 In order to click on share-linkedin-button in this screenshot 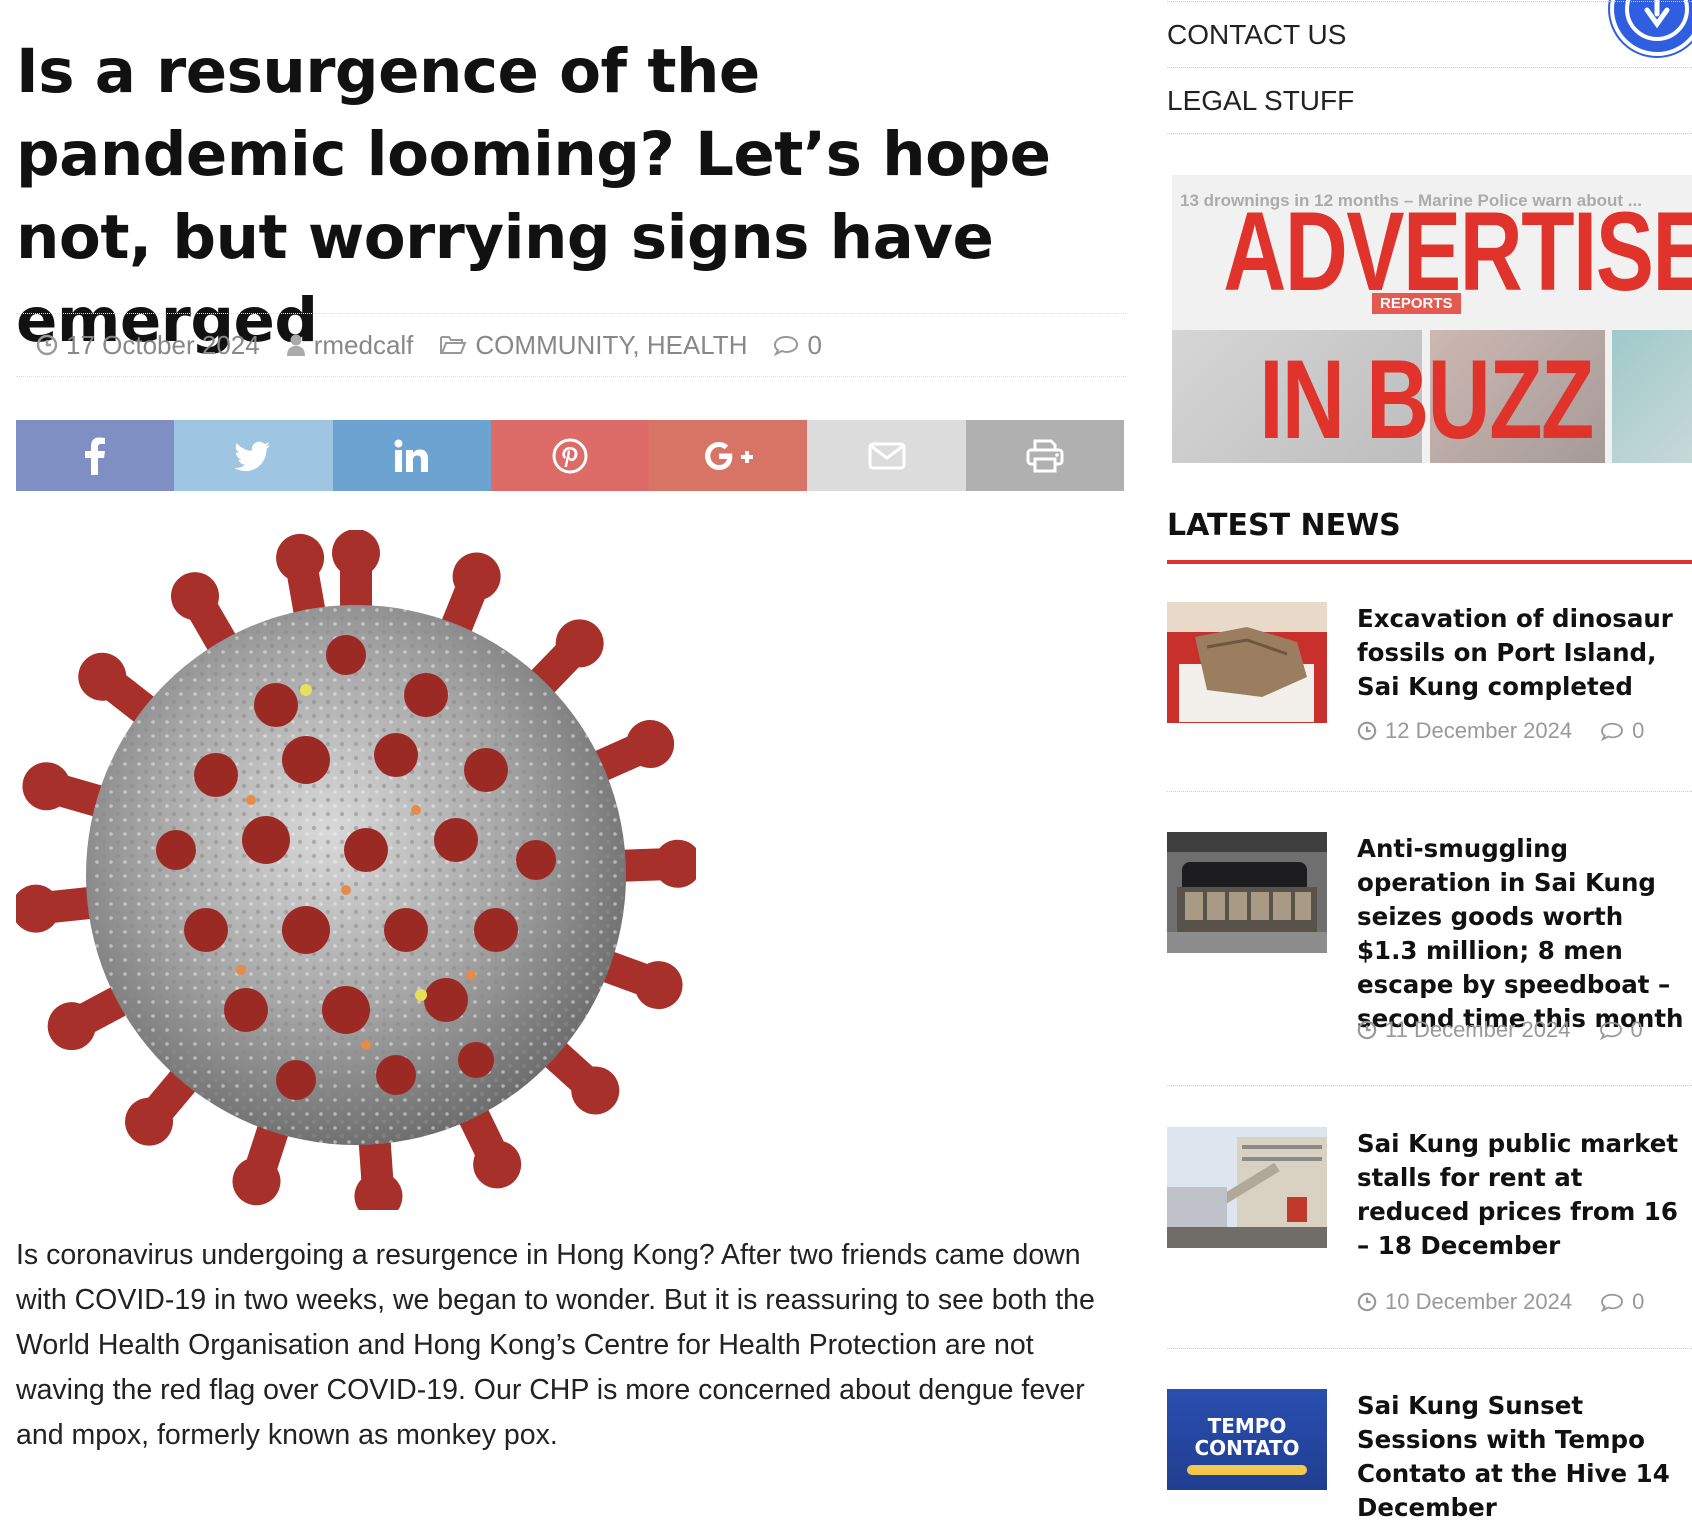, I will do `click(411, 455)`.